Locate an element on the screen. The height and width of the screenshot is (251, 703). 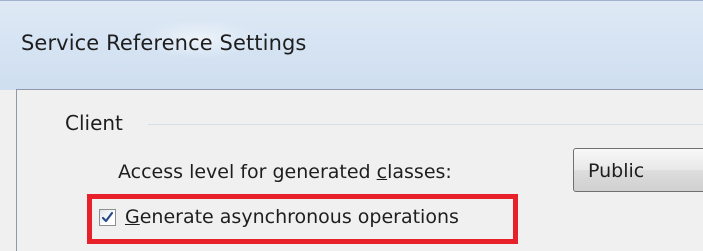
access-level-label-prefix: Access level for generated is located at coordinates (247, 172).